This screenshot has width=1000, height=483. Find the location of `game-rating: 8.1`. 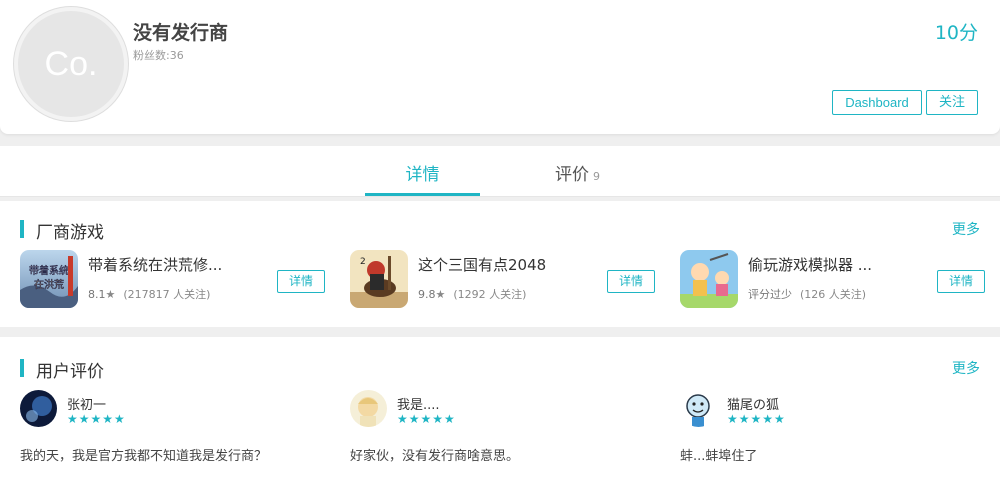

game-rating: 8.1 is located at coordinates (97, 294).